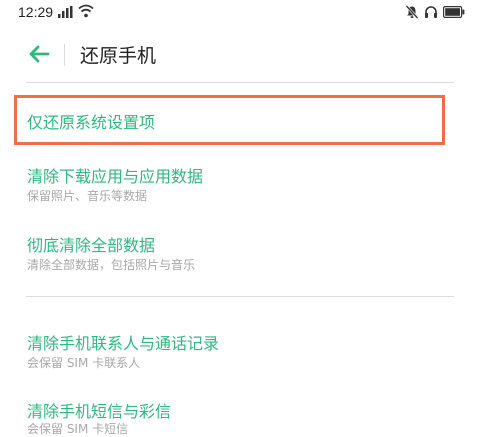 This screenshot has height=437, width=487. I want to click on signal-icon, so click(65, 12).